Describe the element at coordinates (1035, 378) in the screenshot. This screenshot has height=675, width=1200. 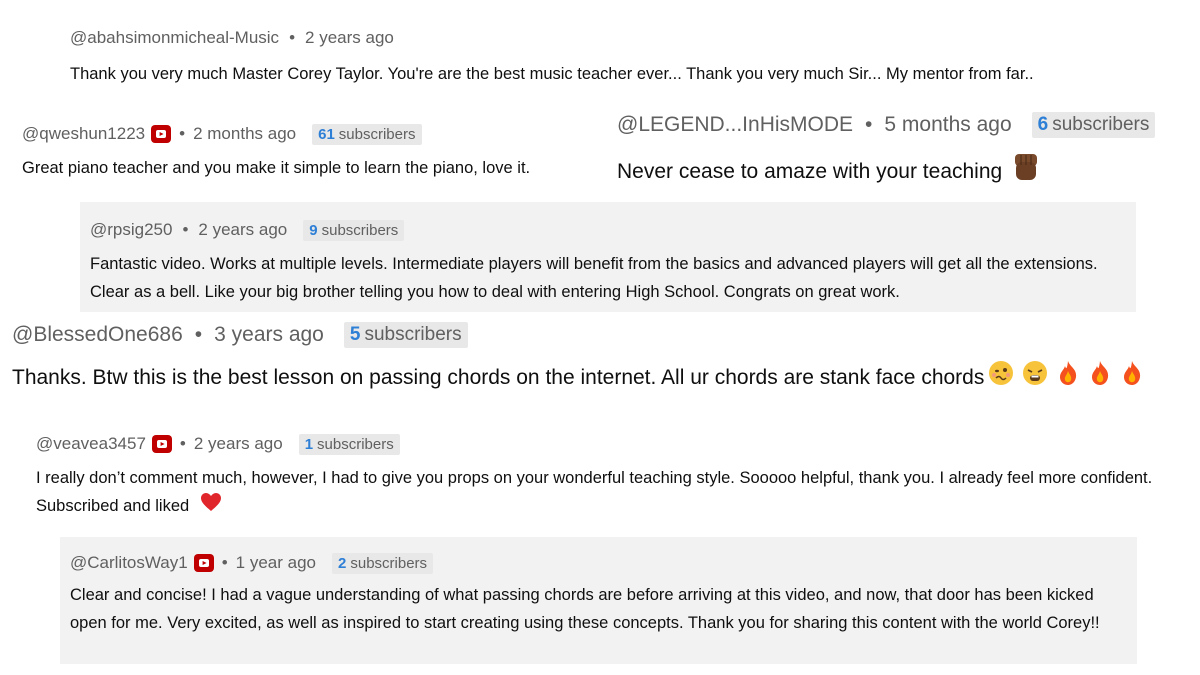
I see `weary-face-icon` at that location.